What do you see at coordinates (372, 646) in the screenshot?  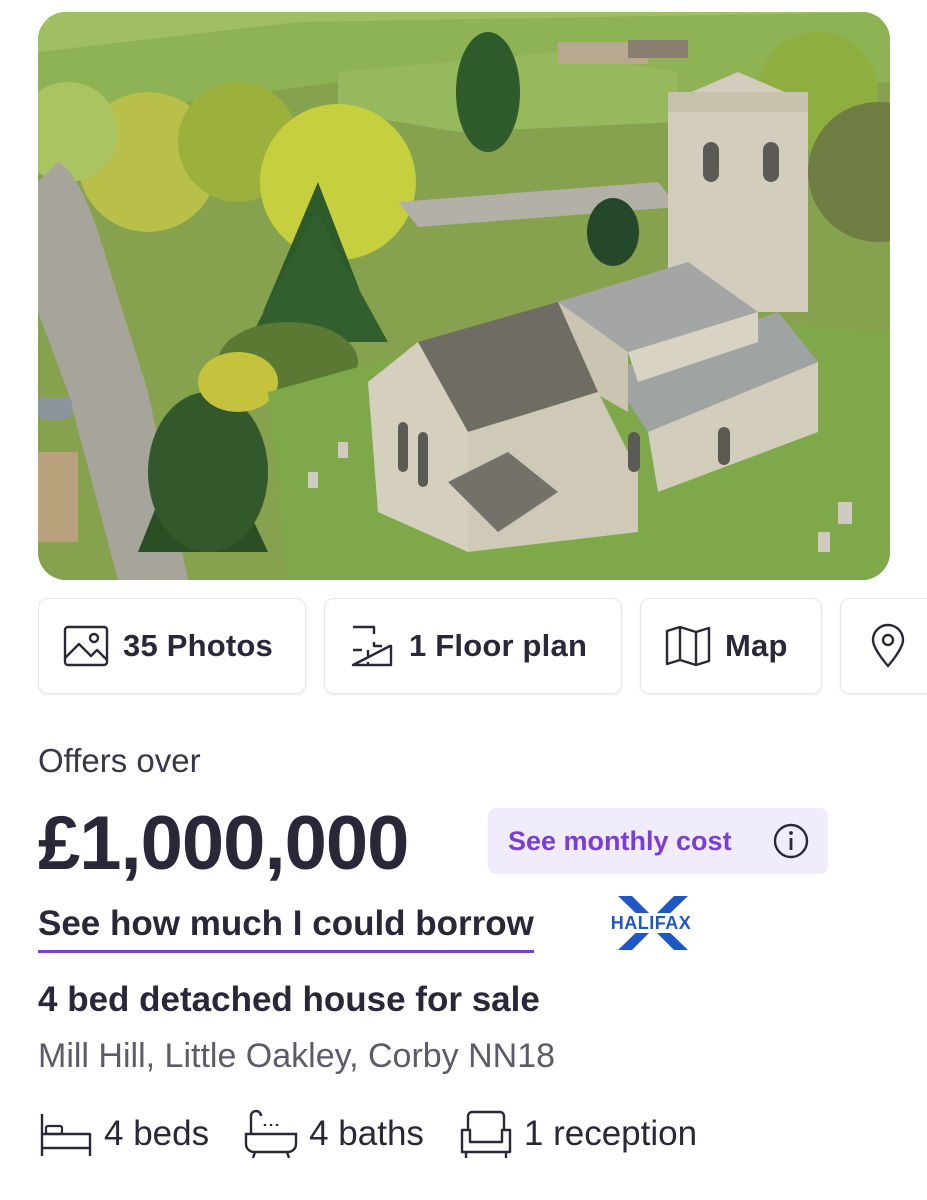 I see `floor-plan-icon` at bounding box center [372, 646].